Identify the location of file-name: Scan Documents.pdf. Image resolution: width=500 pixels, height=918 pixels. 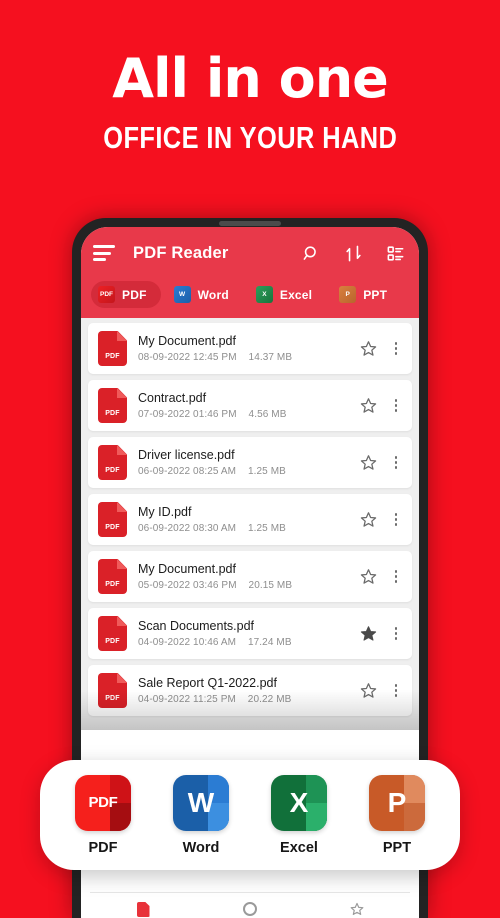
(196, 625).